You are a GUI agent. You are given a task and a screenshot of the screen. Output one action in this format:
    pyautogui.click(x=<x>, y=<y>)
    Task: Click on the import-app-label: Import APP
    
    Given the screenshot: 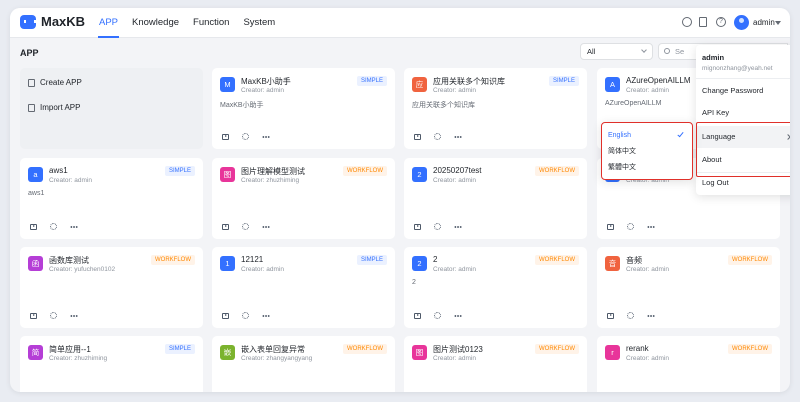 What is the action you would take?
    pyautogui.click(x=60, y=107)
    